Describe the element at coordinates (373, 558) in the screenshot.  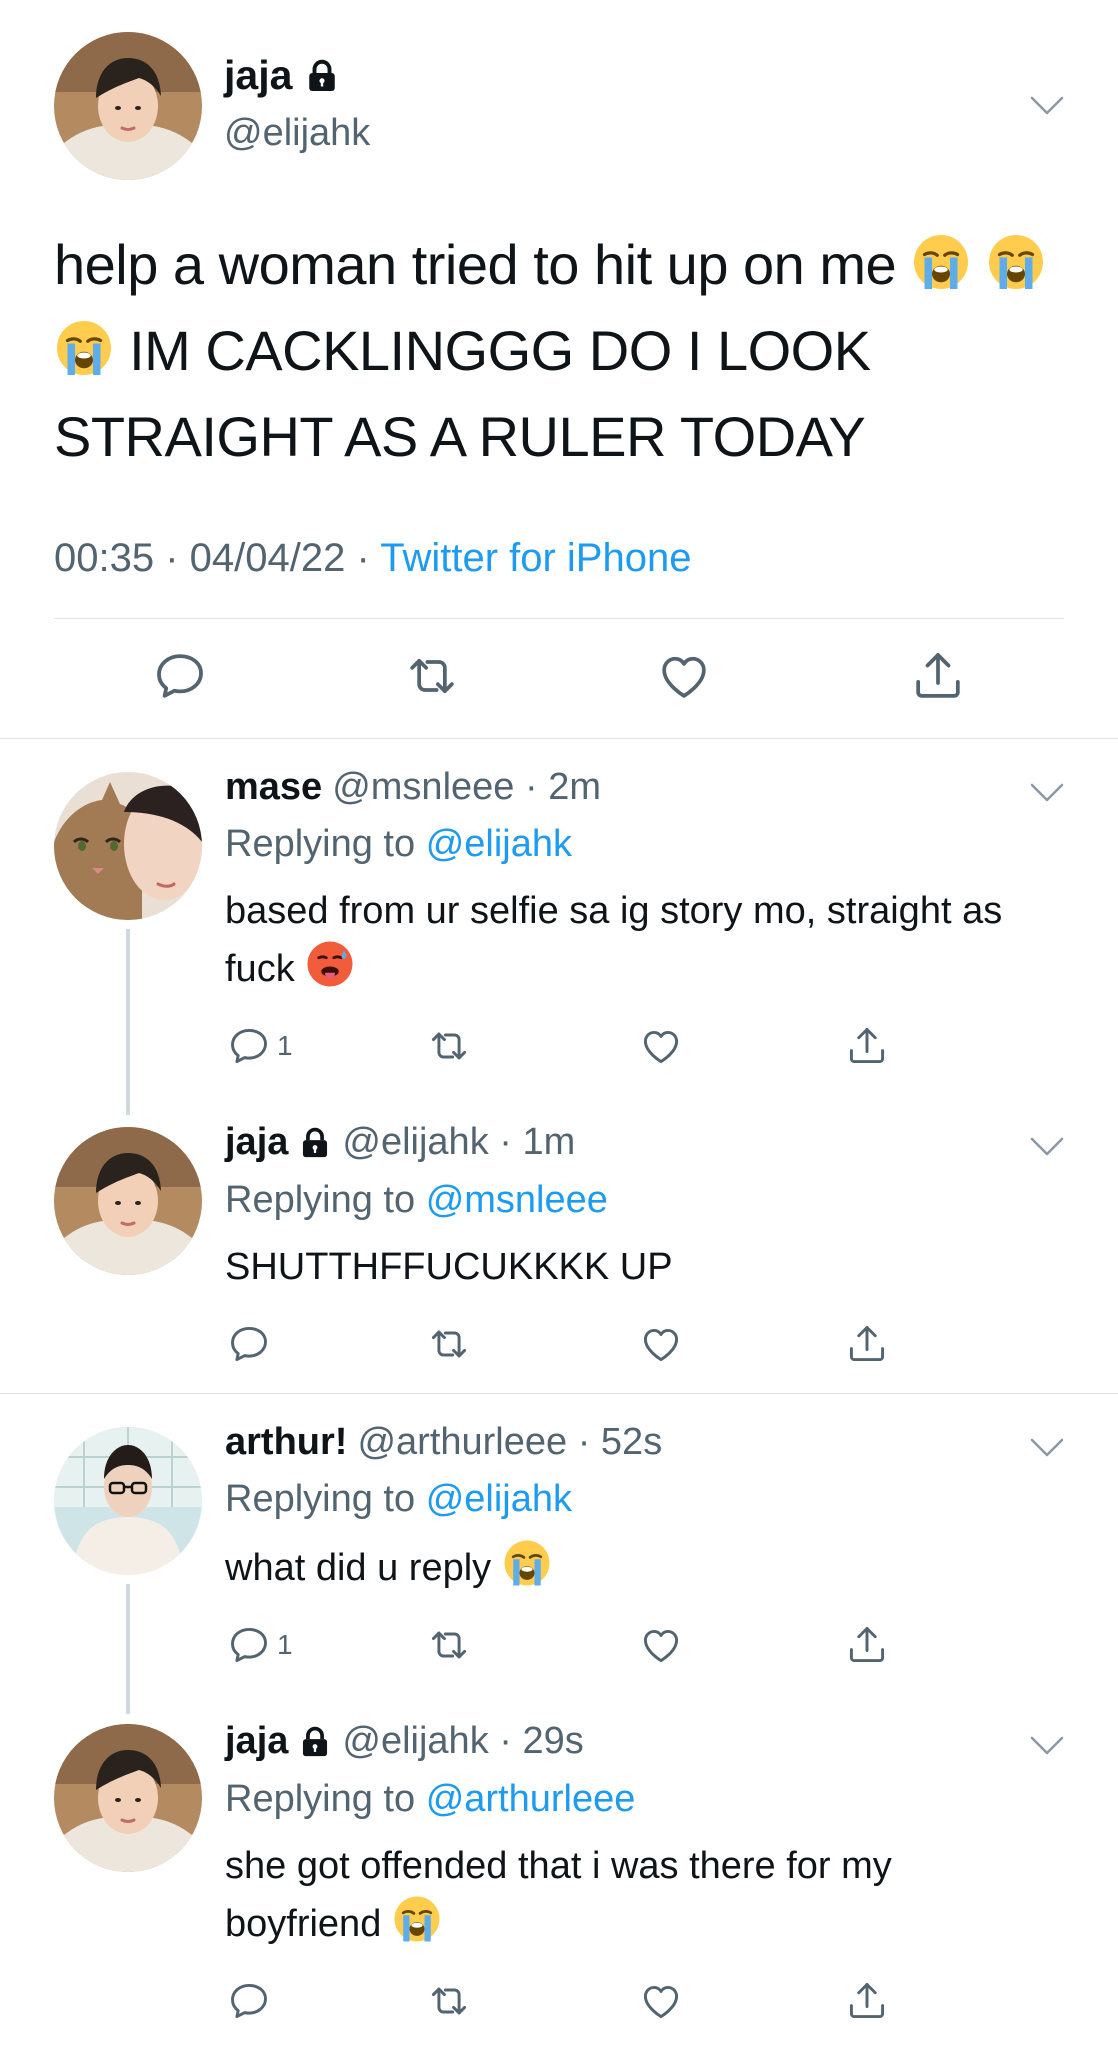
I see `tweet-meta: 00:35 · 04/04/22 · Twitter for iPhone` at that location.